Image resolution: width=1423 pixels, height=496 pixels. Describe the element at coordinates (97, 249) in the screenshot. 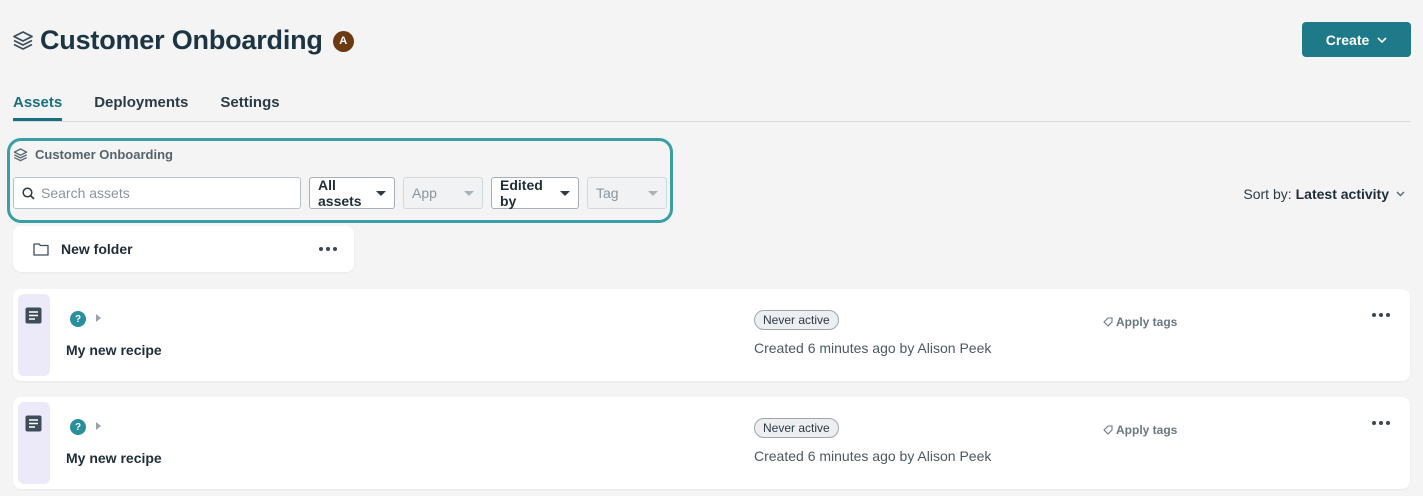

I see `folder-name: New folder` at that location.